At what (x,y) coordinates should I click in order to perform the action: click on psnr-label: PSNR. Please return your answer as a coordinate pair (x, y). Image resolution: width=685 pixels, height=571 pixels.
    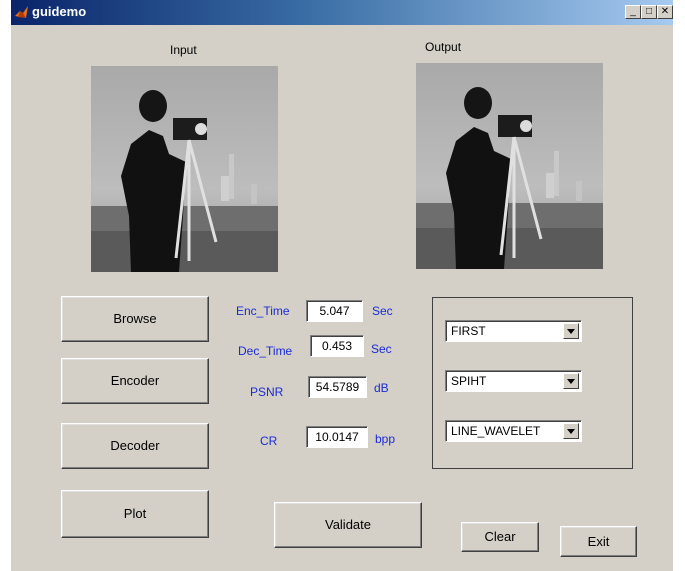
    Looking at the image, I should click on (267, 392).